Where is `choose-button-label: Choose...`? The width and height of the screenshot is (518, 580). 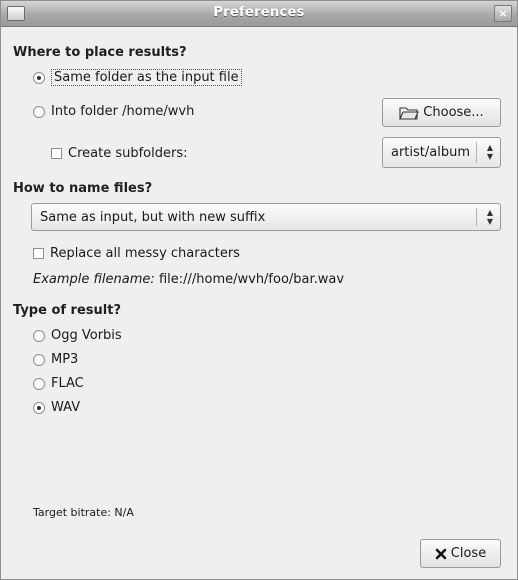 choose-button-label: Choose... is located at coordinates (453, 112).